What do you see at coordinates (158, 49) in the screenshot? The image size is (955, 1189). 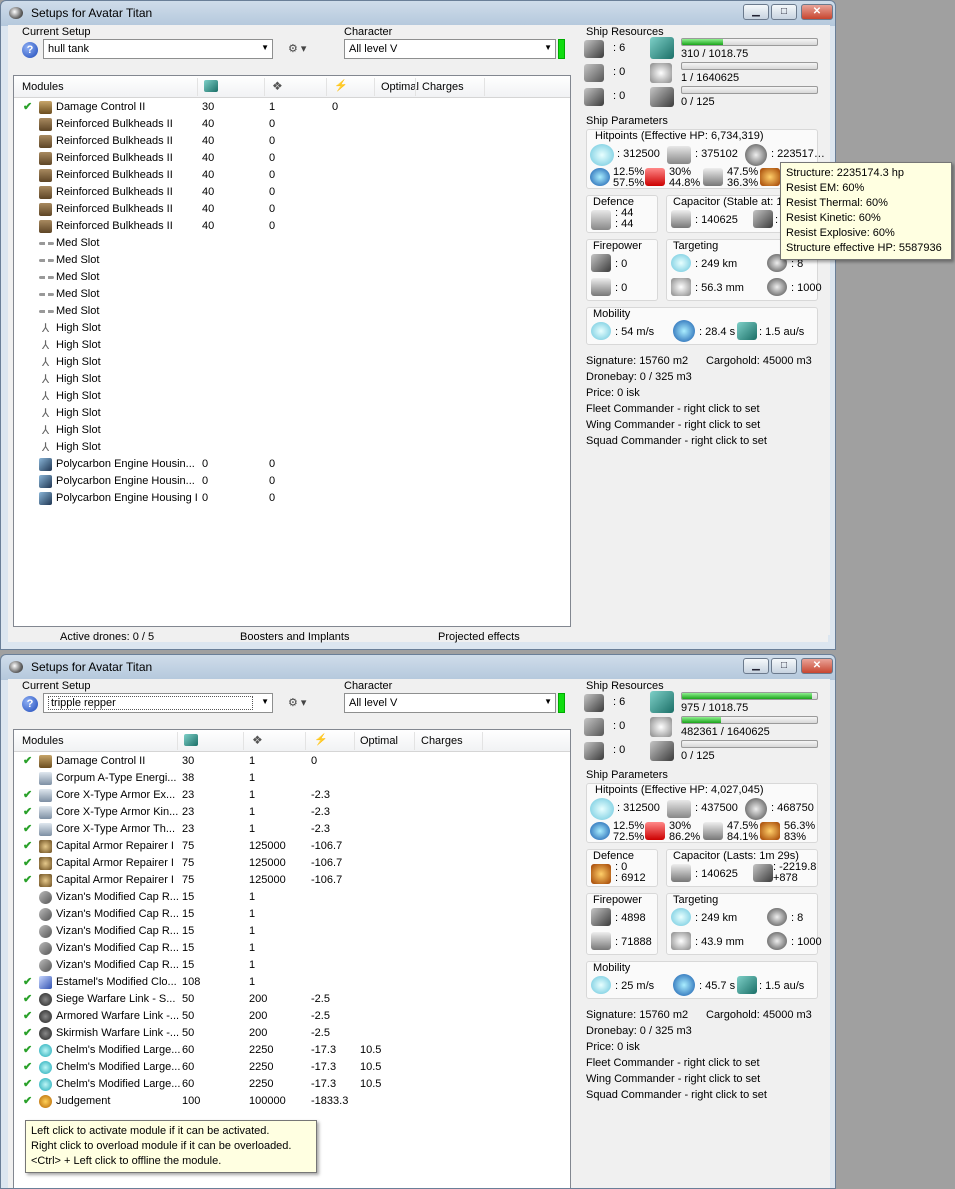 I see `current-setup-select: hull tank ▼` at bounding box center [158, 49].